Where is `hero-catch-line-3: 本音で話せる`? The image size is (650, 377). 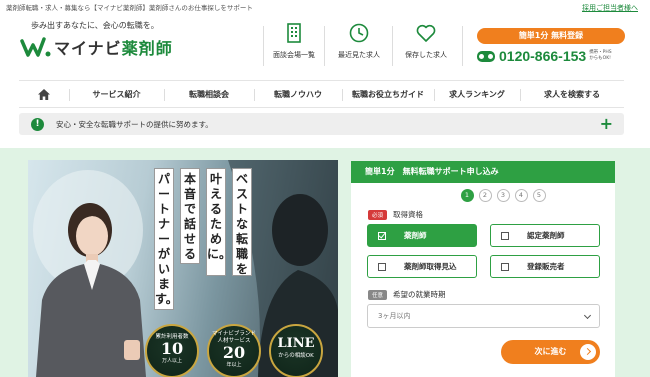
hero-catch-line-3: 本音で話せる is located at coordinates (190, 216).